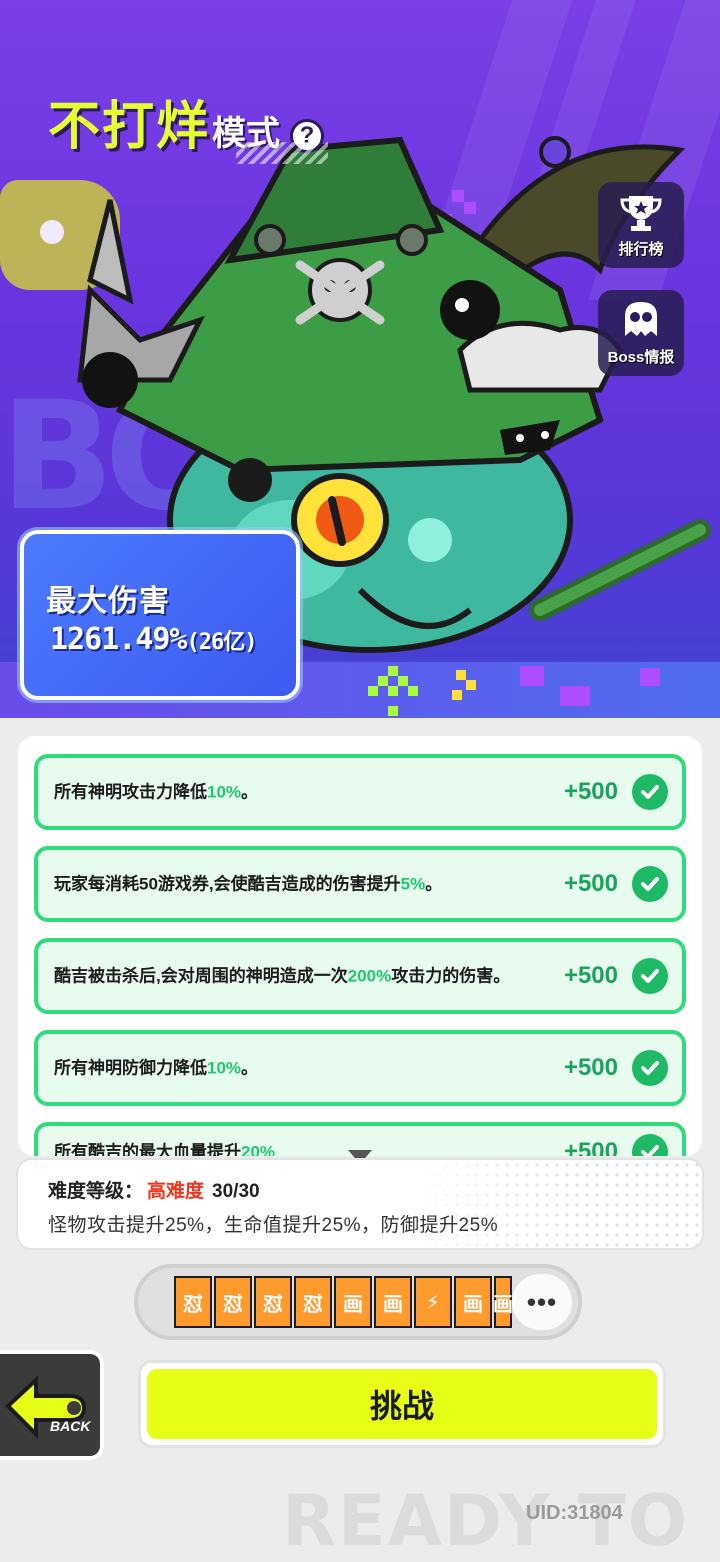  Describe the element at coordinates (273, 1225) in the screenshot. I see `difficulty-description: 怪物攻击提升25%，生命值提升25%，防御提升25%` at that location.